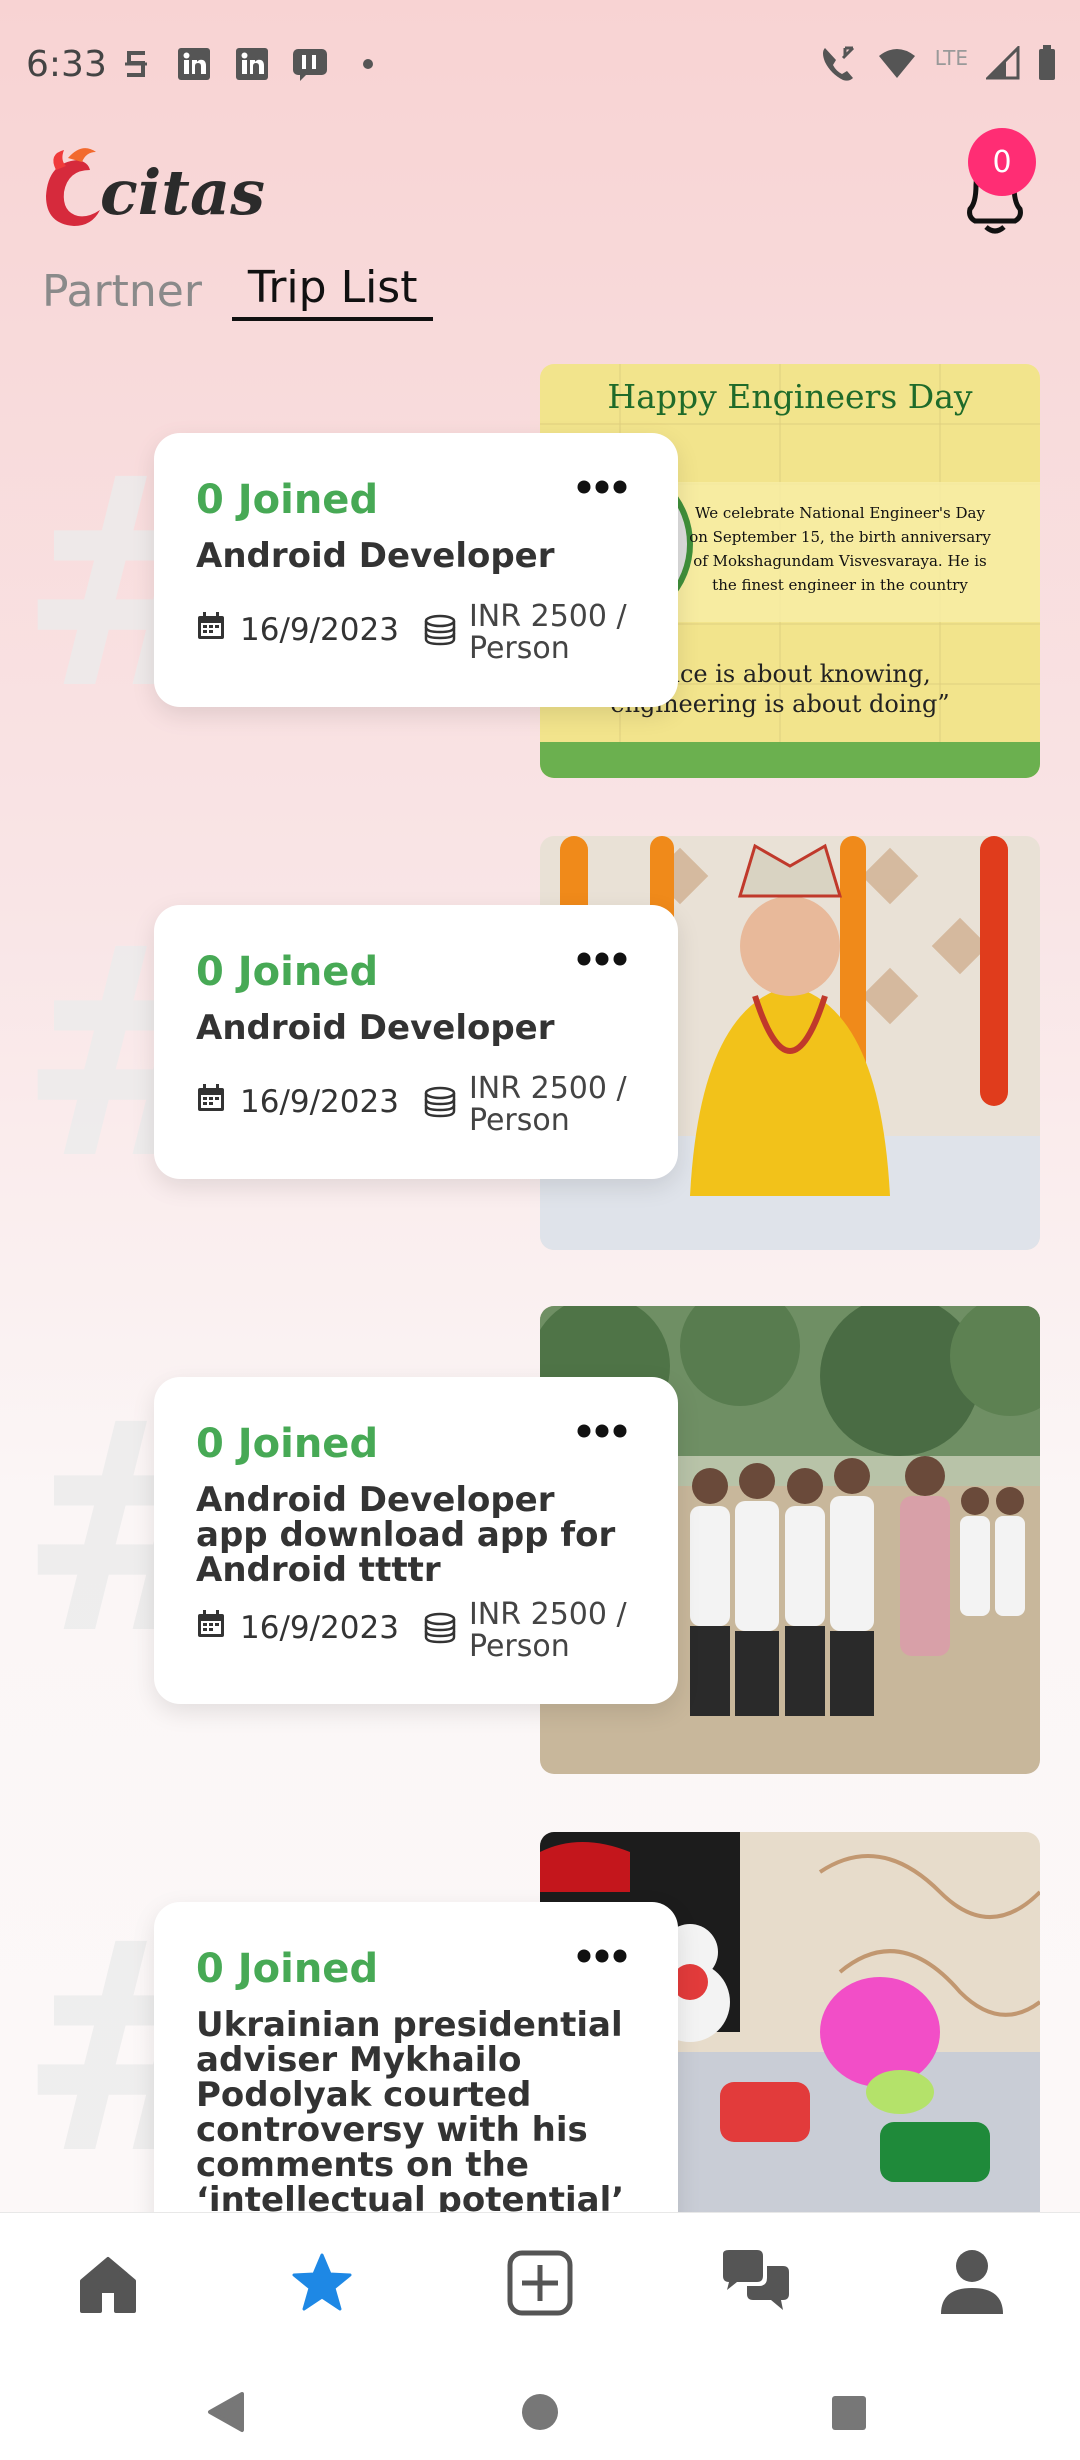 This screenshot has height=2460, width=1080. What do you see at coordinates (790, 396) in the screenshot?
I see `engineers-day-title: Happy Engineers Day` at bounding box center [790, 396].